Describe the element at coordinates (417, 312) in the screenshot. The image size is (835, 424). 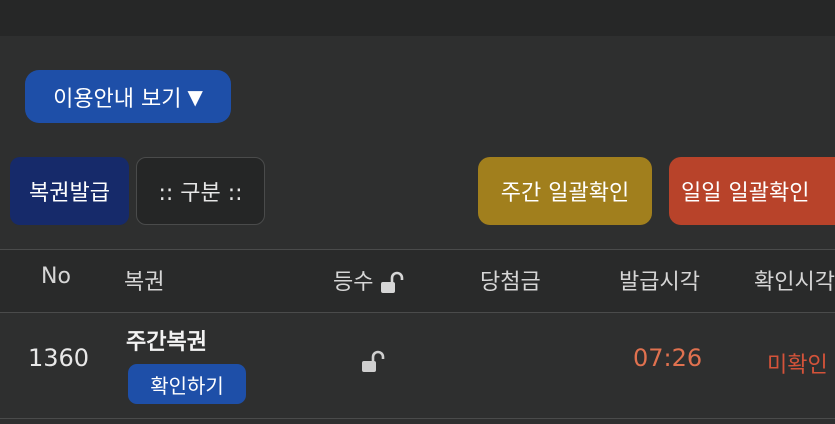
I see `table-header-divider` at that location.